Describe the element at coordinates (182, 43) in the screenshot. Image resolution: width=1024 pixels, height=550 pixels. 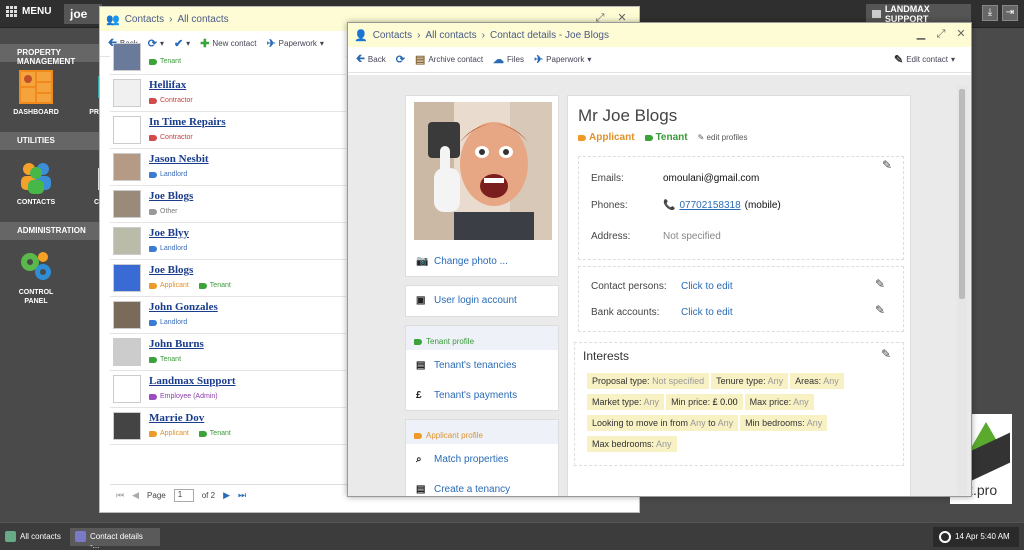
I see `select-button: ✔ ▾` at that location.